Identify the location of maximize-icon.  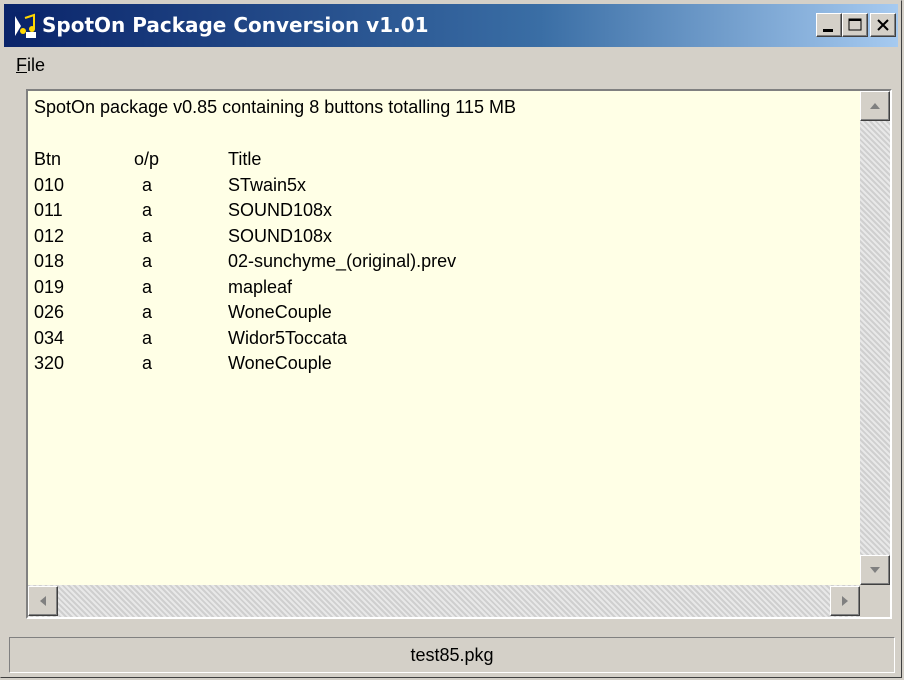
(855, 24).